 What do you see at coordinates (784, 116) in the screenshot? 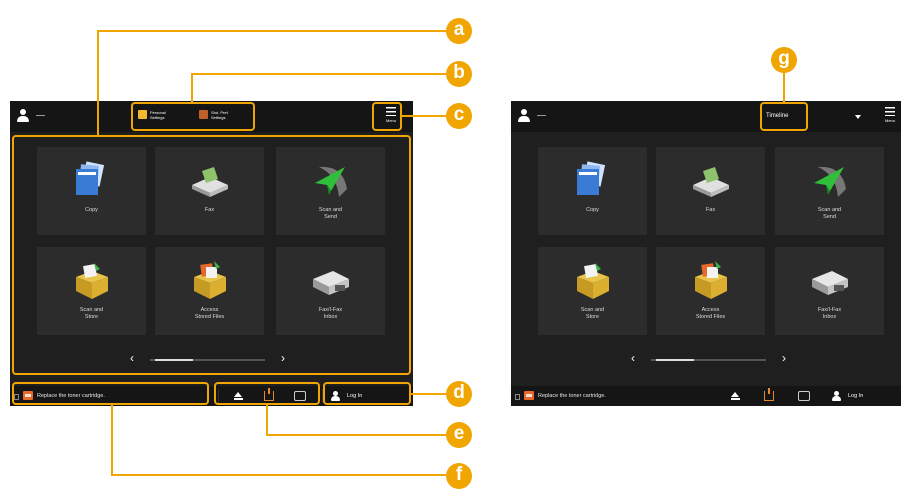
I see `highlight-g` at bounding box center [784, 116].